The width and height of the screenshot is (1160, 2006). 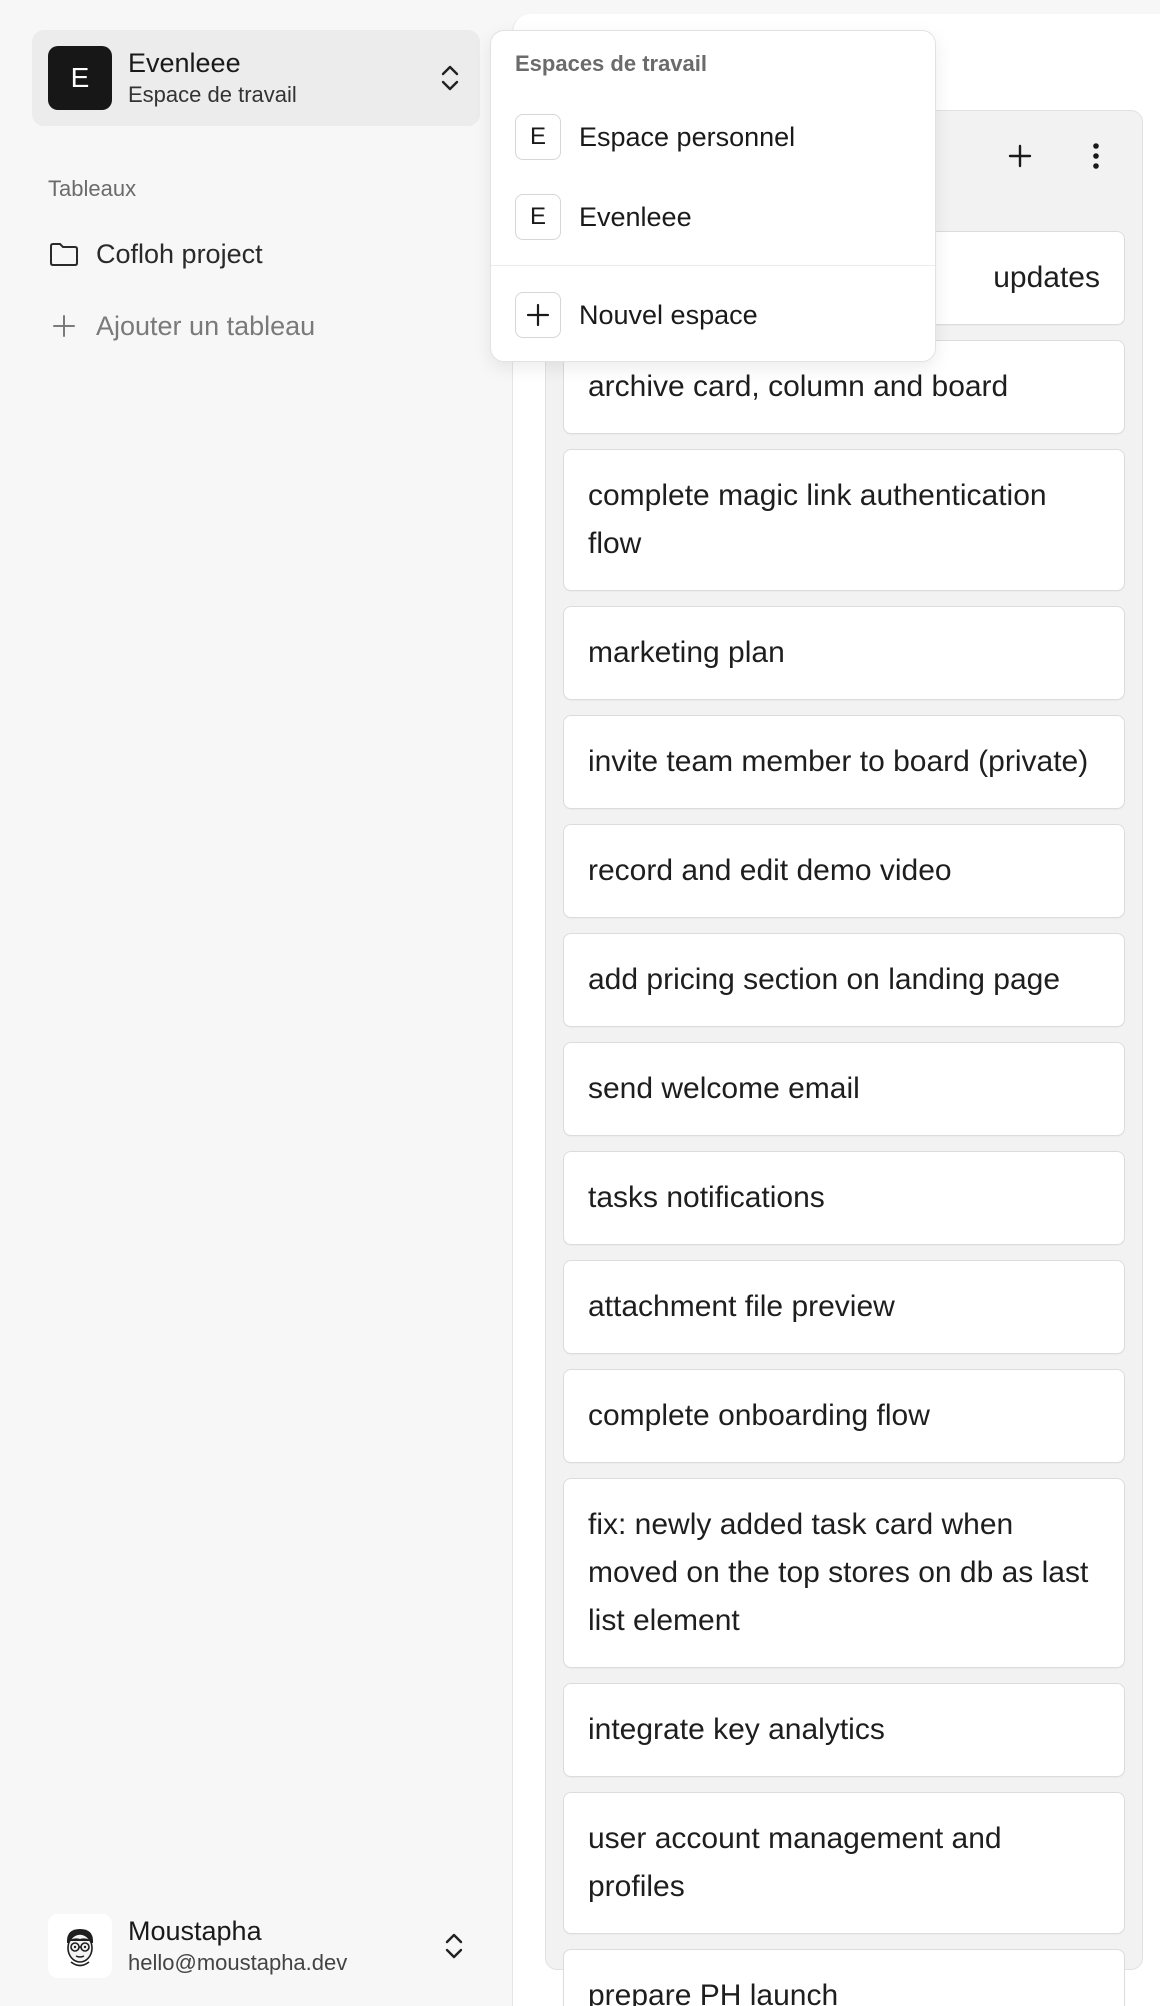 I want to click on add-card-button, so click(x=1020, y=156).